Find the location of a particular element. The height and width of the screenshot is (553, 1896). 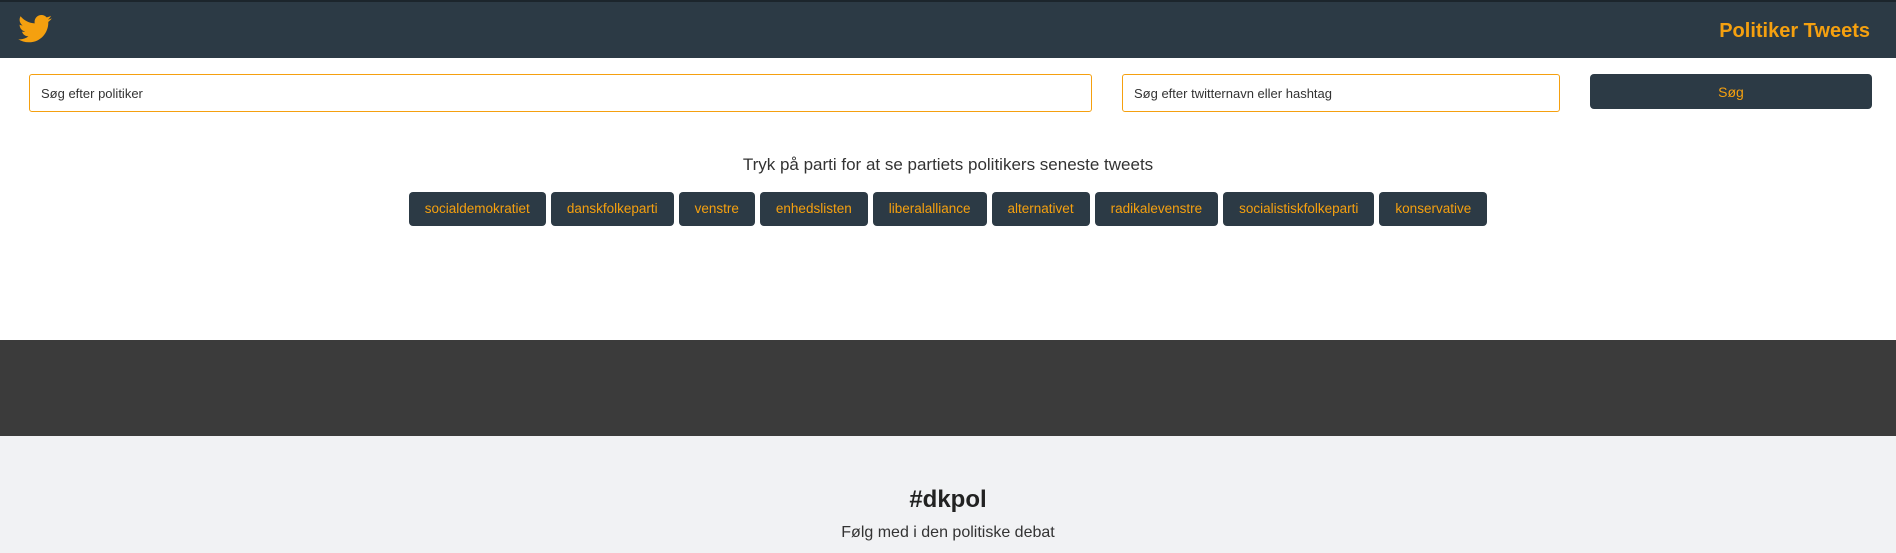

handle-search-input is located at coordinates (1341, 93).